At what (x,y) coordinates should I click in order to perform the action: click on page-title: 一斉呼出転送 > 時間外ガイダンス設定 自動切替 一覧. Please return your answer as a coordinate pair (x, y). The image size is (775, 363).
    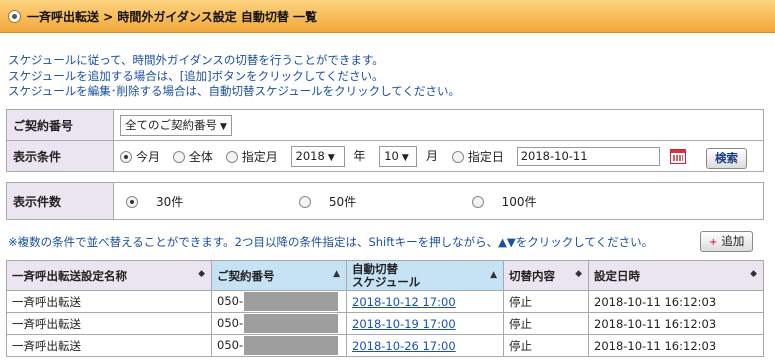
    Looking at the image, I should click on (172, 16).